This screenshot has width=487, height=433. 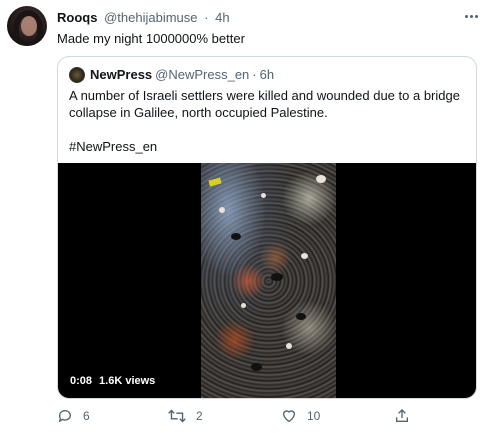 I want to click on author-avatar, so click(x=27, y=26).